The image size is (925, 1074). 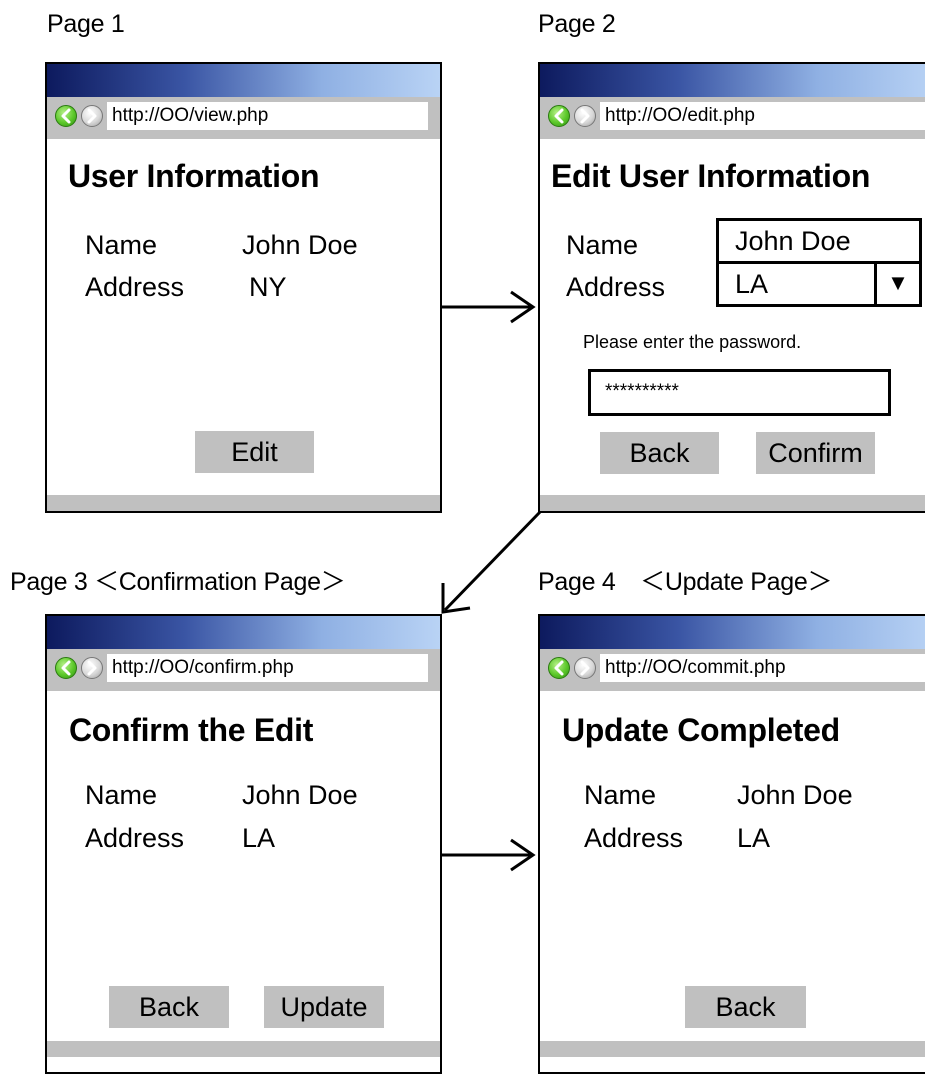 I want to click on address-select: LA ▼, so click(x=819, y=284).